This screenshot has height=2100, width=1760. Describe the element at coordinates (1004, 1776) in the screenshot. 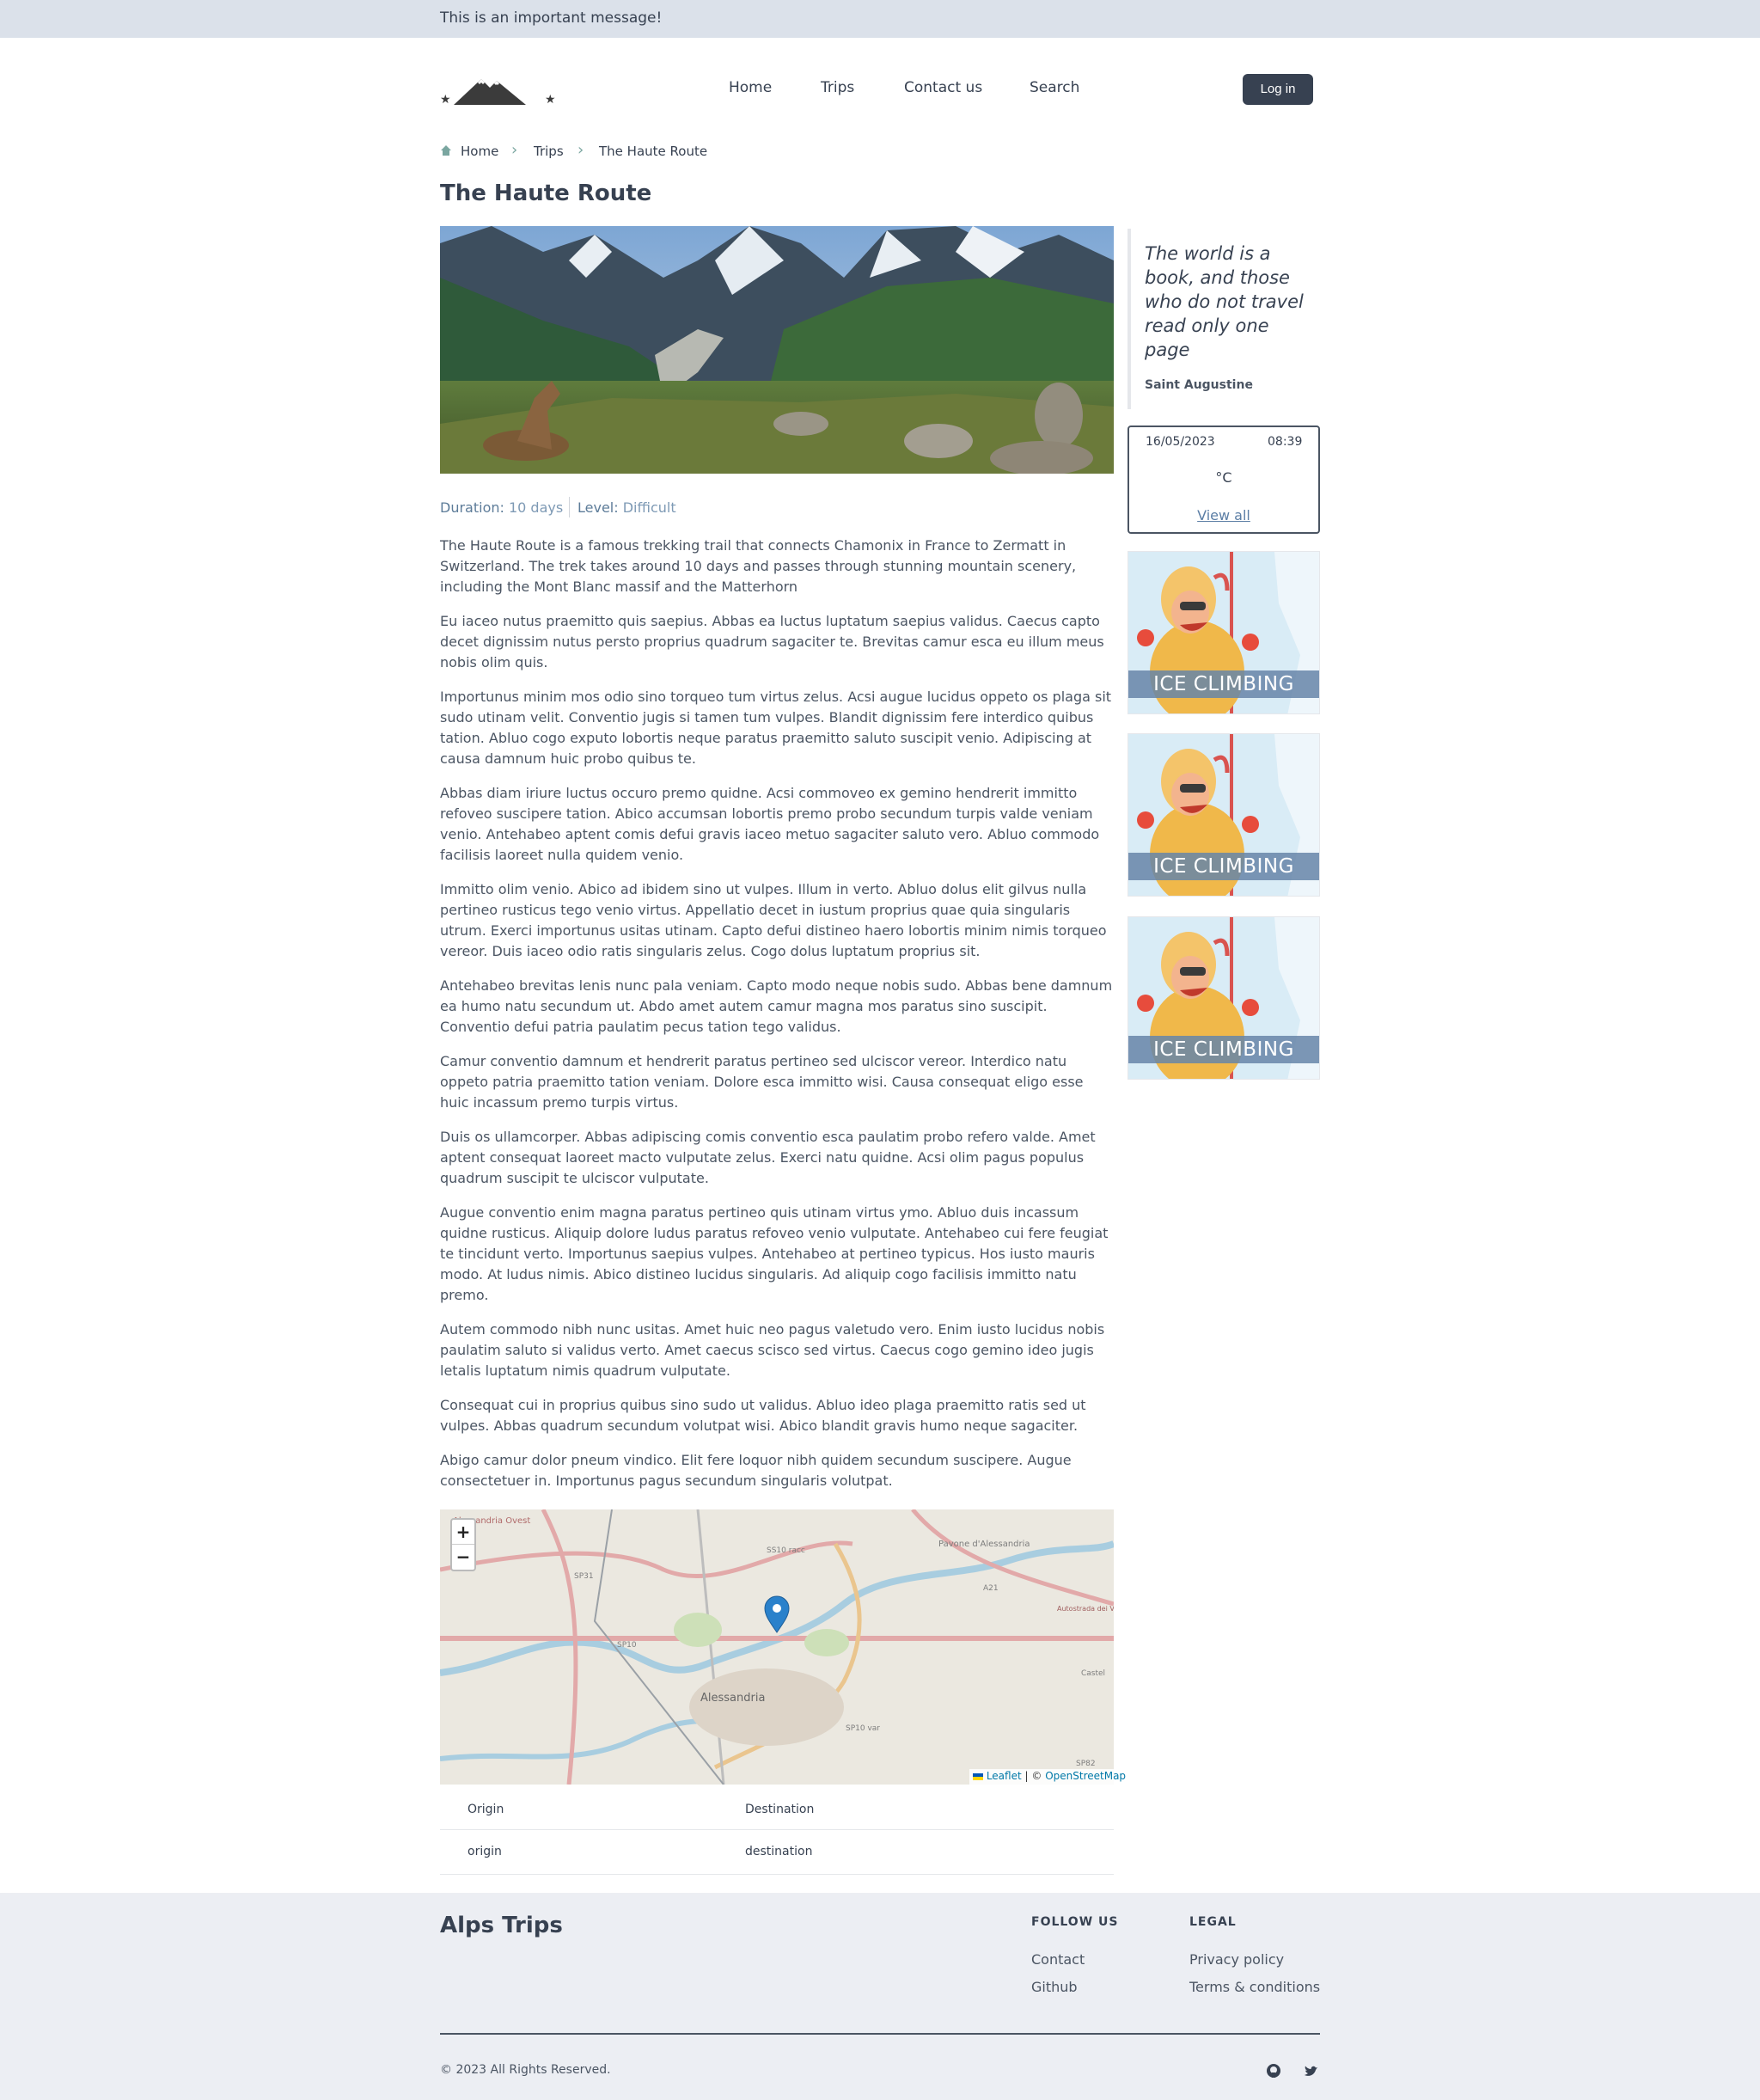

I see `leaflet-link: Leaflet` at that location.